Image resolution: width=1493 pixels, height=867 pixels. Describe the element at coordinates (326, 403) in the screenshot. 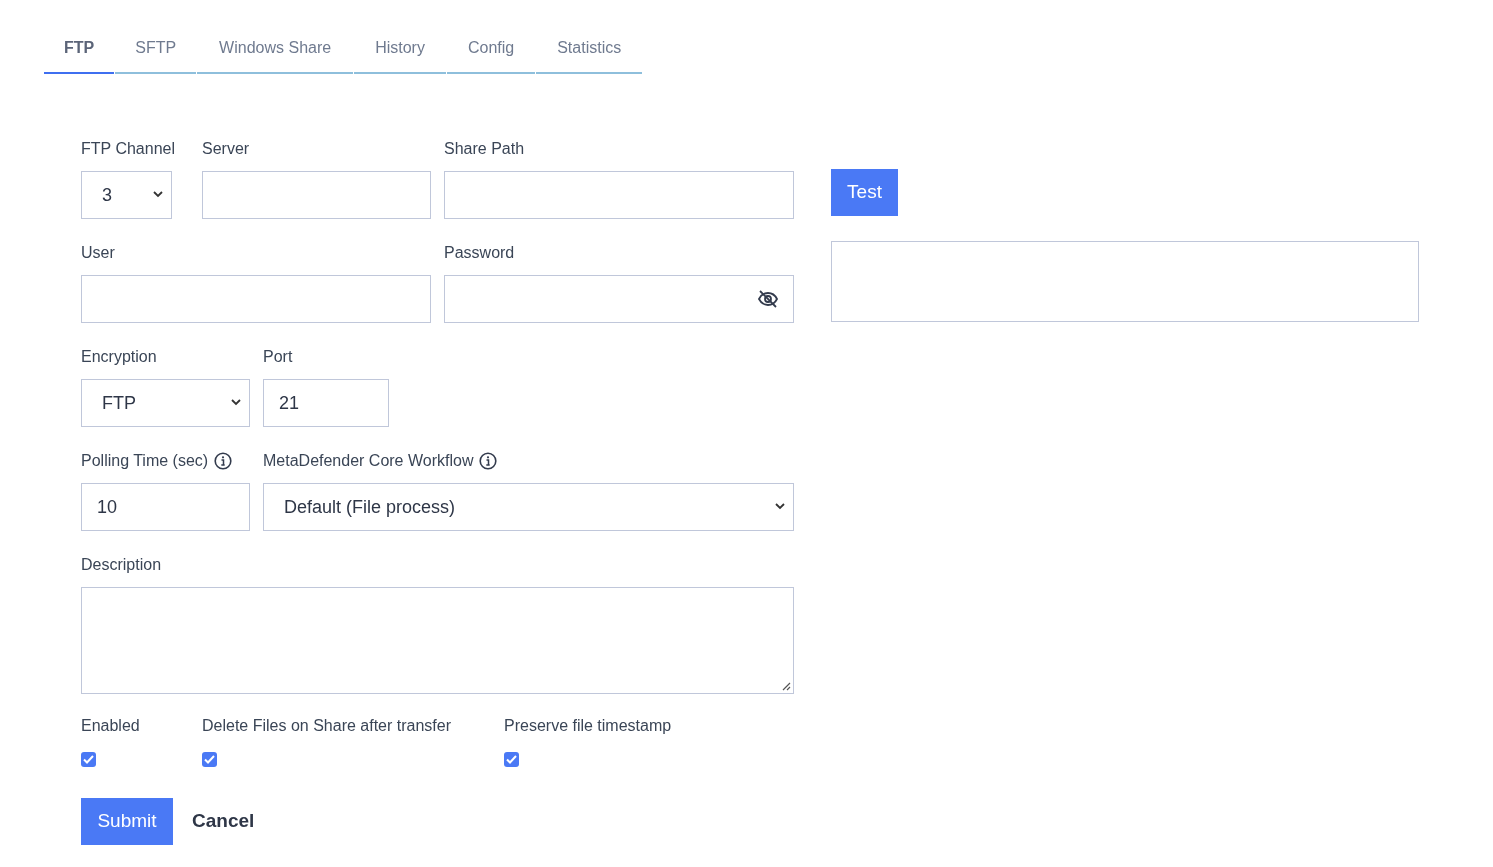

I see `input-field: 21` at that location.